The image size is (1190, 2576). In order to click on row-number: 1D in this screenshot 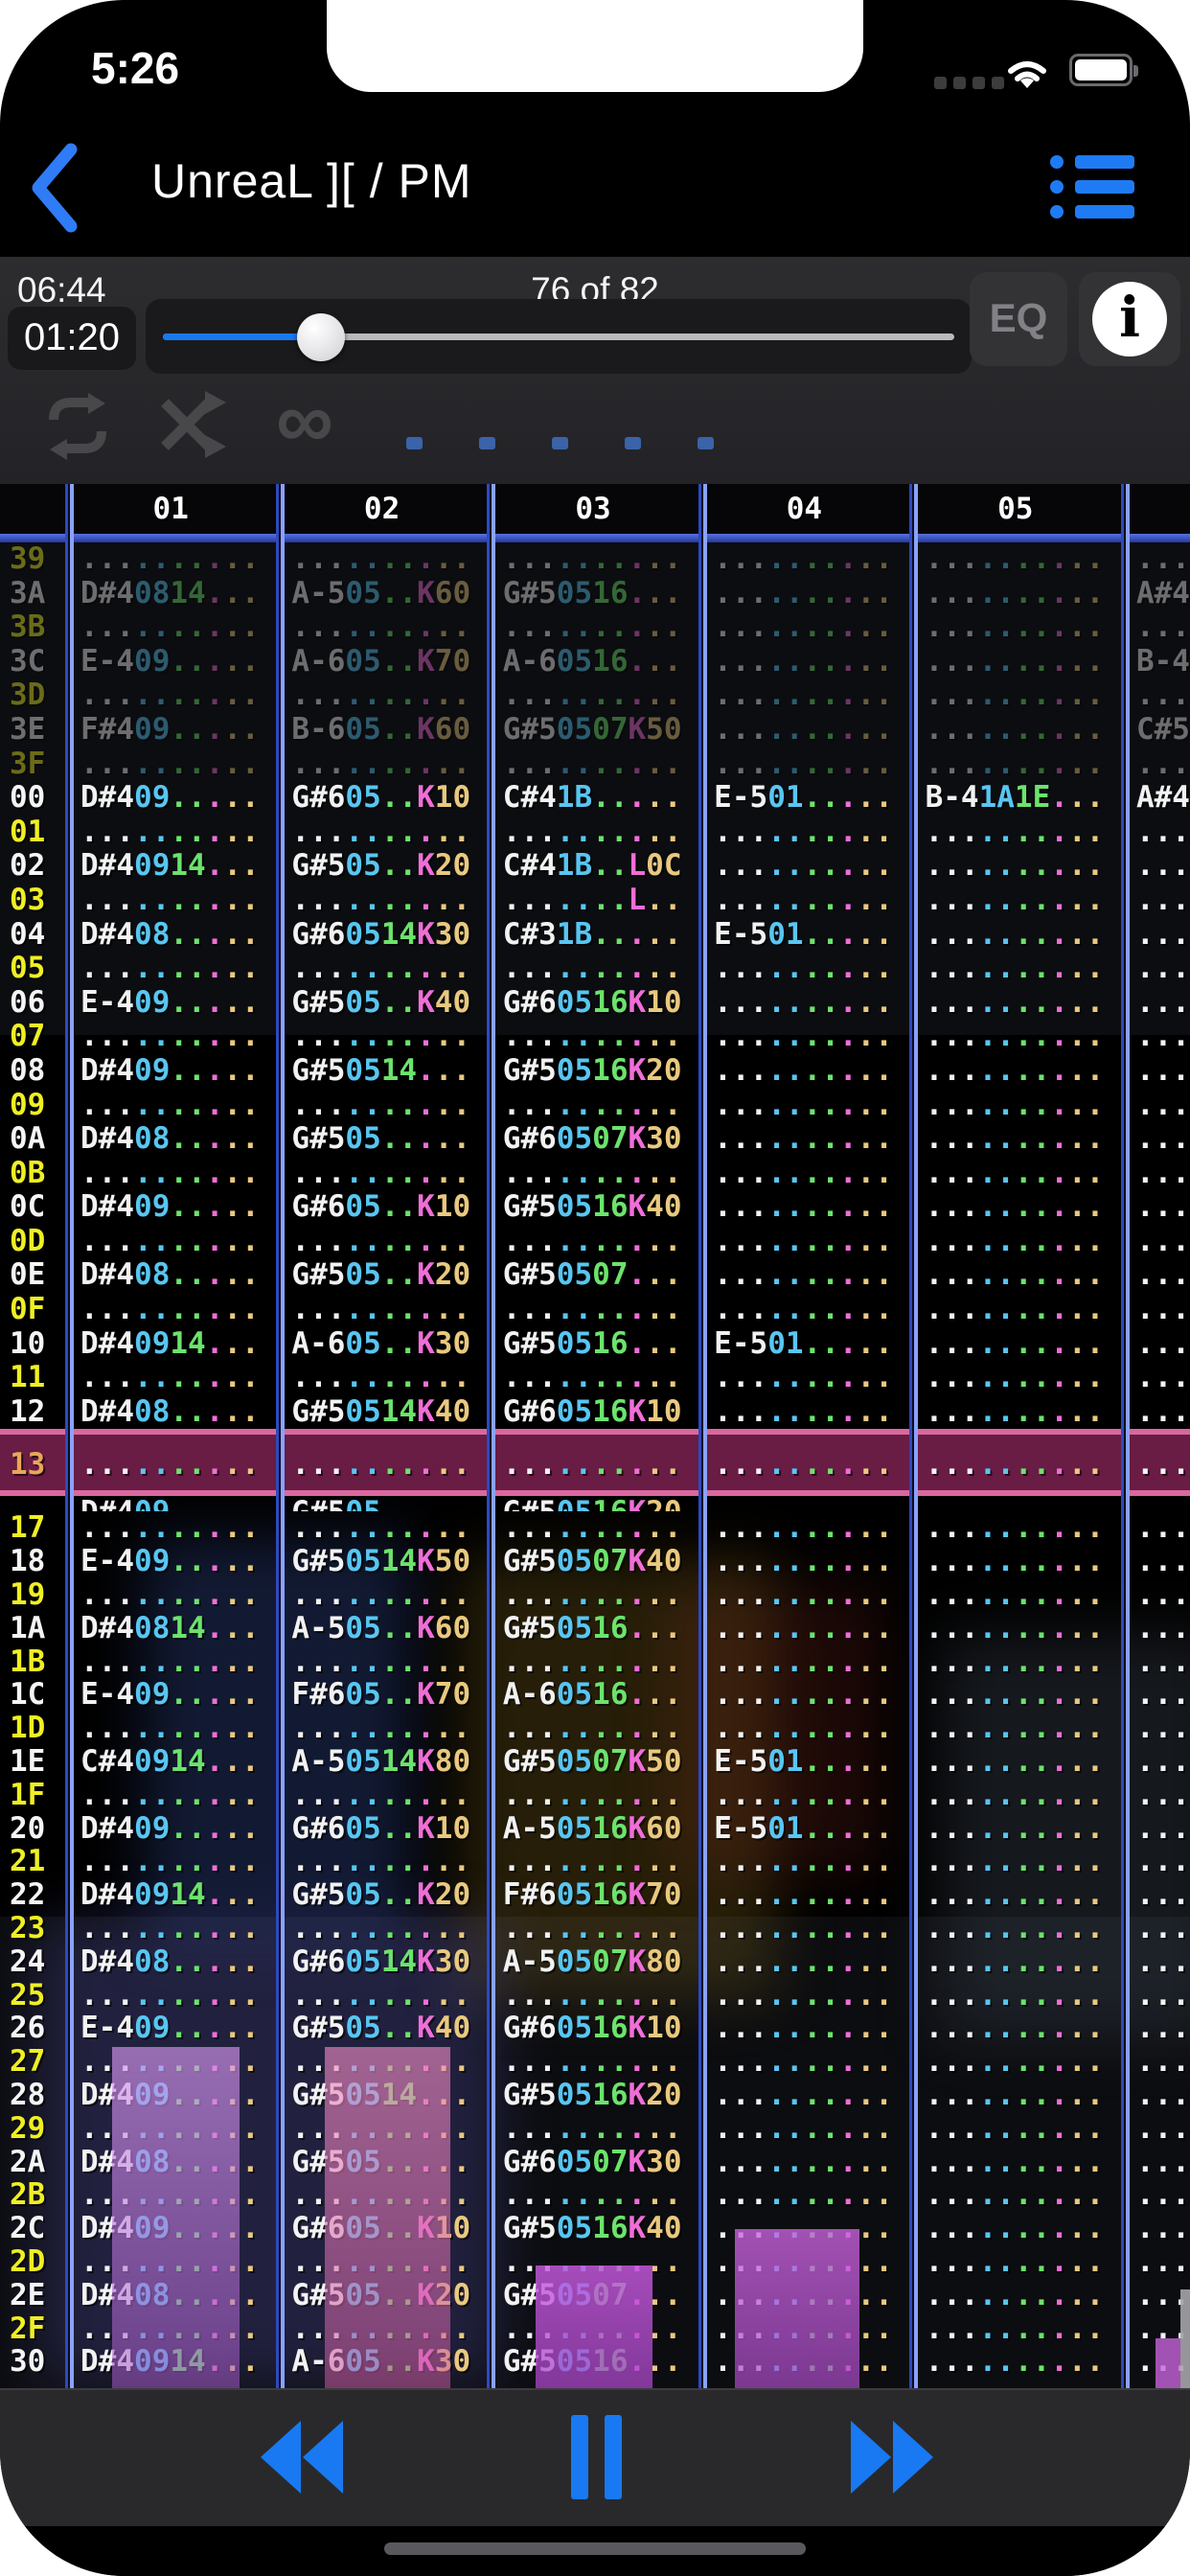, I will do `click(28, 1728)`.